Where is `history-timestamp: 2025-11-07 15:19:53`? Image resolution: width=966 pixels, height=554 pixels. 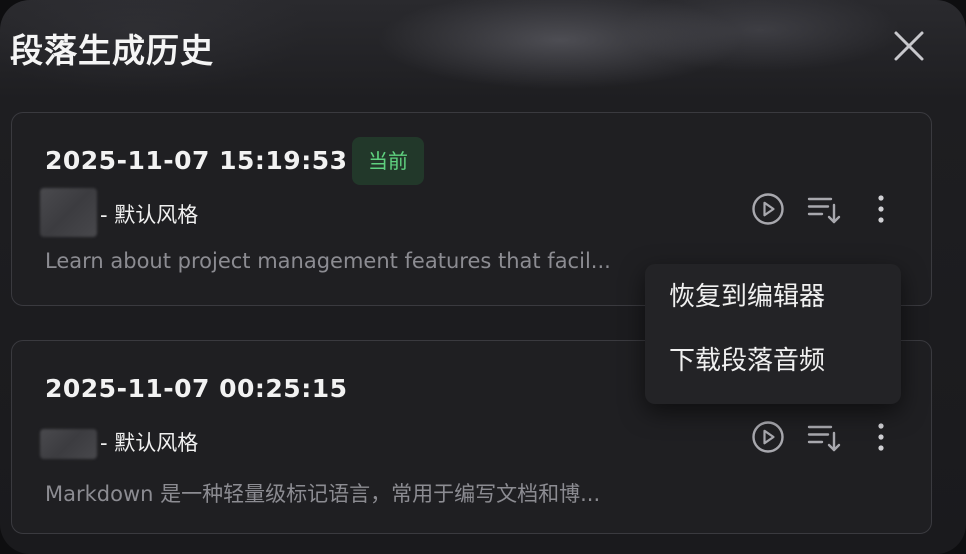
history-timestamp: 2025-11-07 15:19:53 is located at coordinates (196, 160).